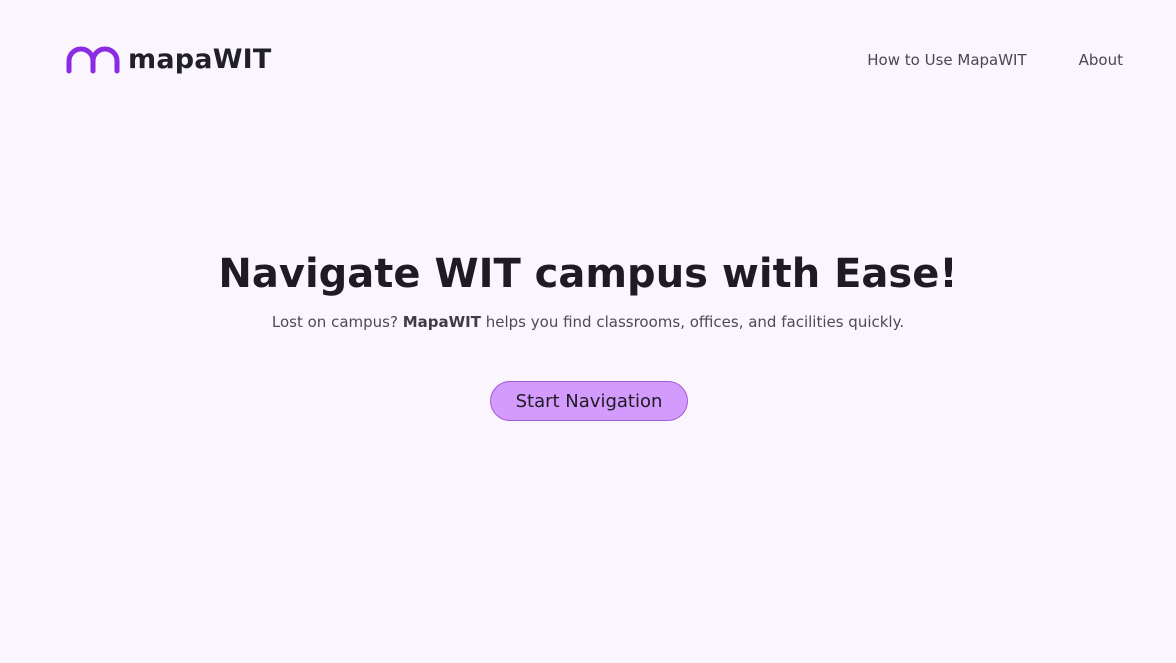 The width and height of the screenshot is (1176, 663). I want to click on nav-link-how-to-use: How to Use MapaWIT, so click(946, 60).